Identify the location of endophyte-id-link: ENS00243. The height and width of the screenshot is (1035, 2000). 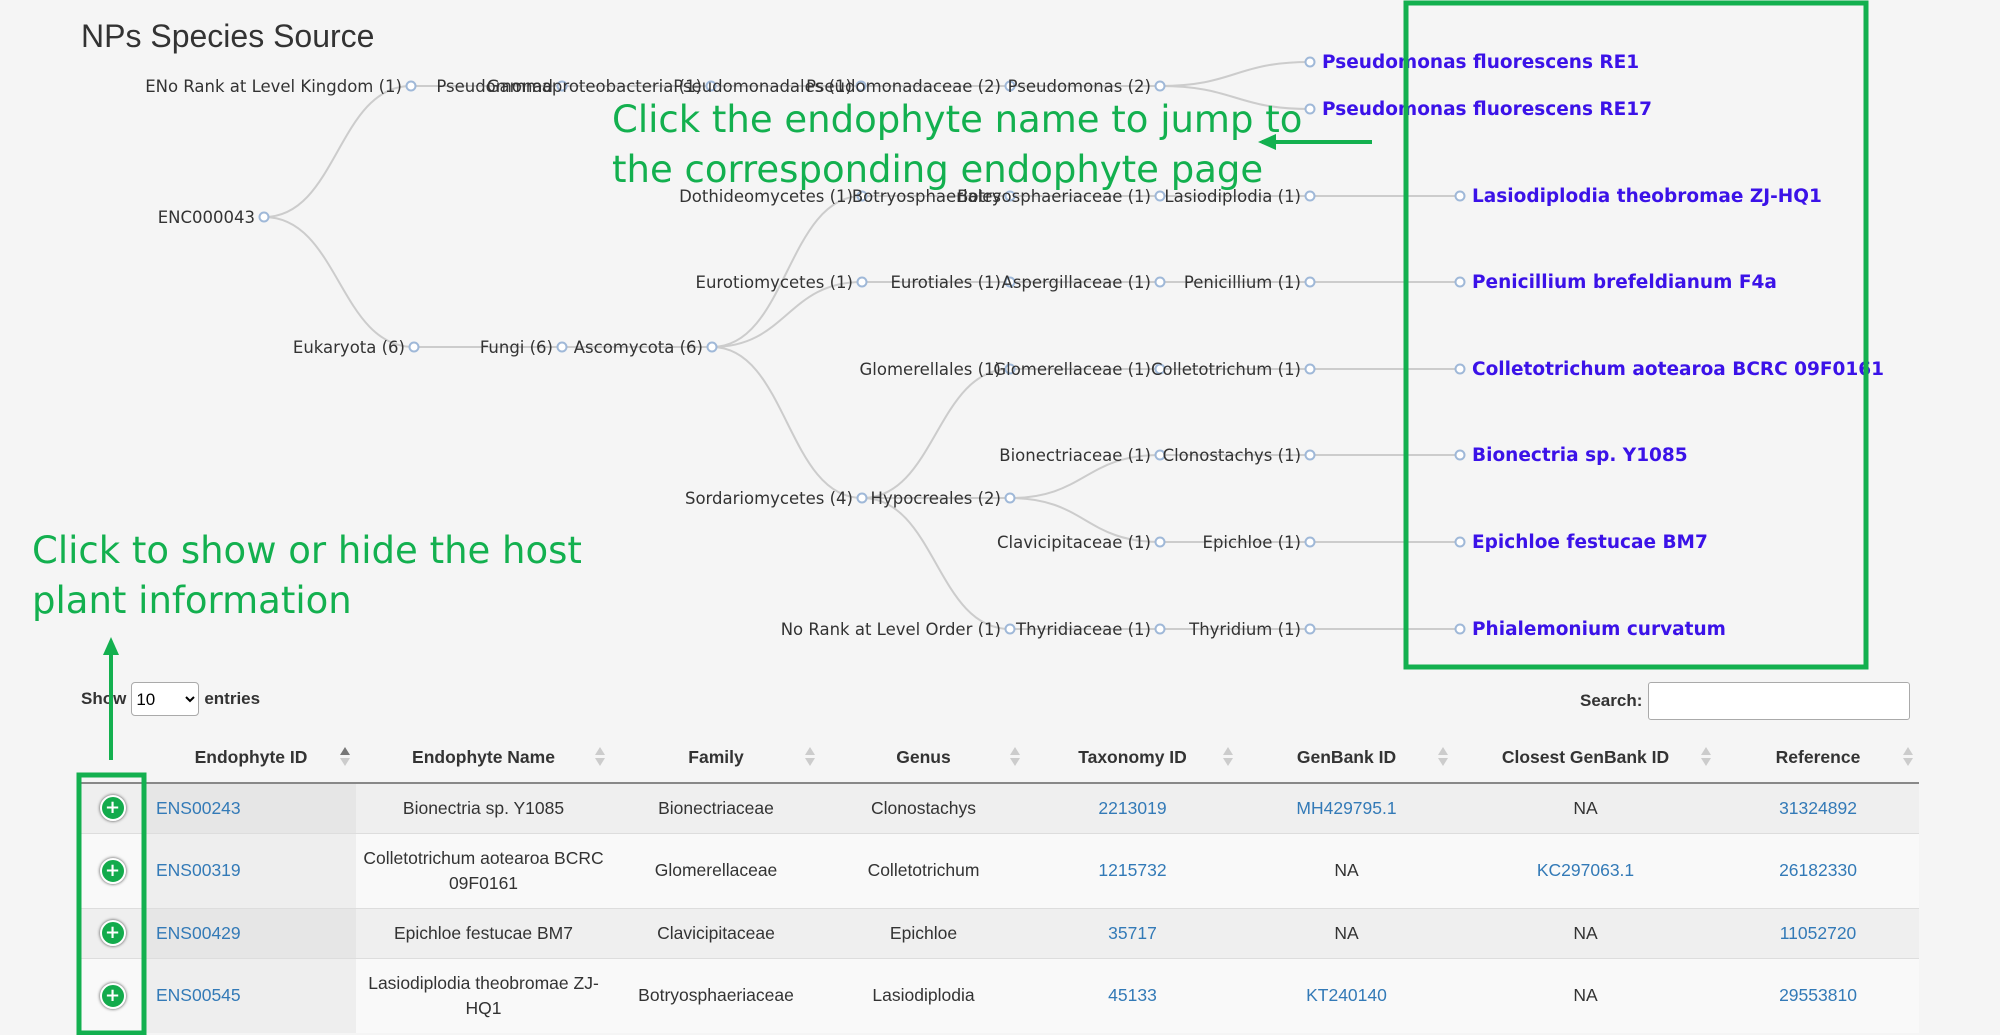
(251, 807).